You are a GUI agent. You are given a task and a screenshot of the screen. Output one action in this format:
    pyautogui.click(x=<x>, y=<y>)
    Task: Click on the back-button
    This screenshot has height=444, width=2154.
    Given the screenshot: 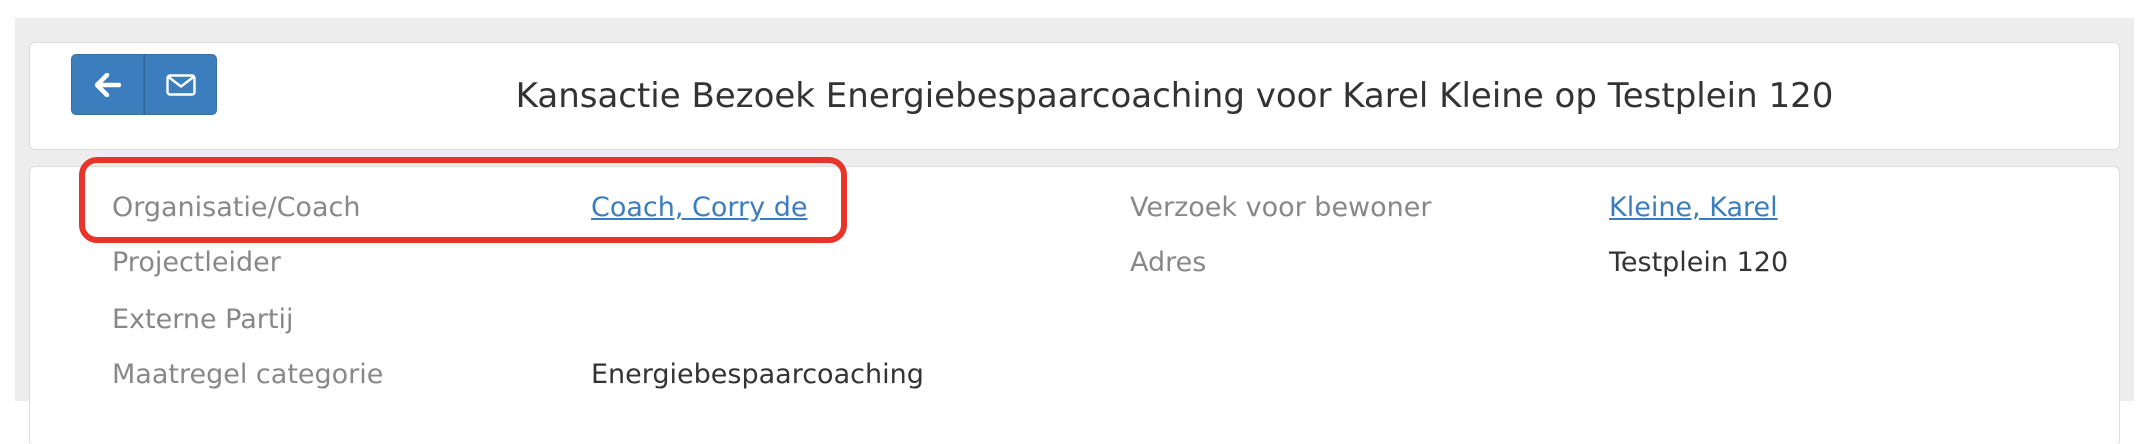 What is the action you would take?
    pyautogui.click(x=107, y=84)
    